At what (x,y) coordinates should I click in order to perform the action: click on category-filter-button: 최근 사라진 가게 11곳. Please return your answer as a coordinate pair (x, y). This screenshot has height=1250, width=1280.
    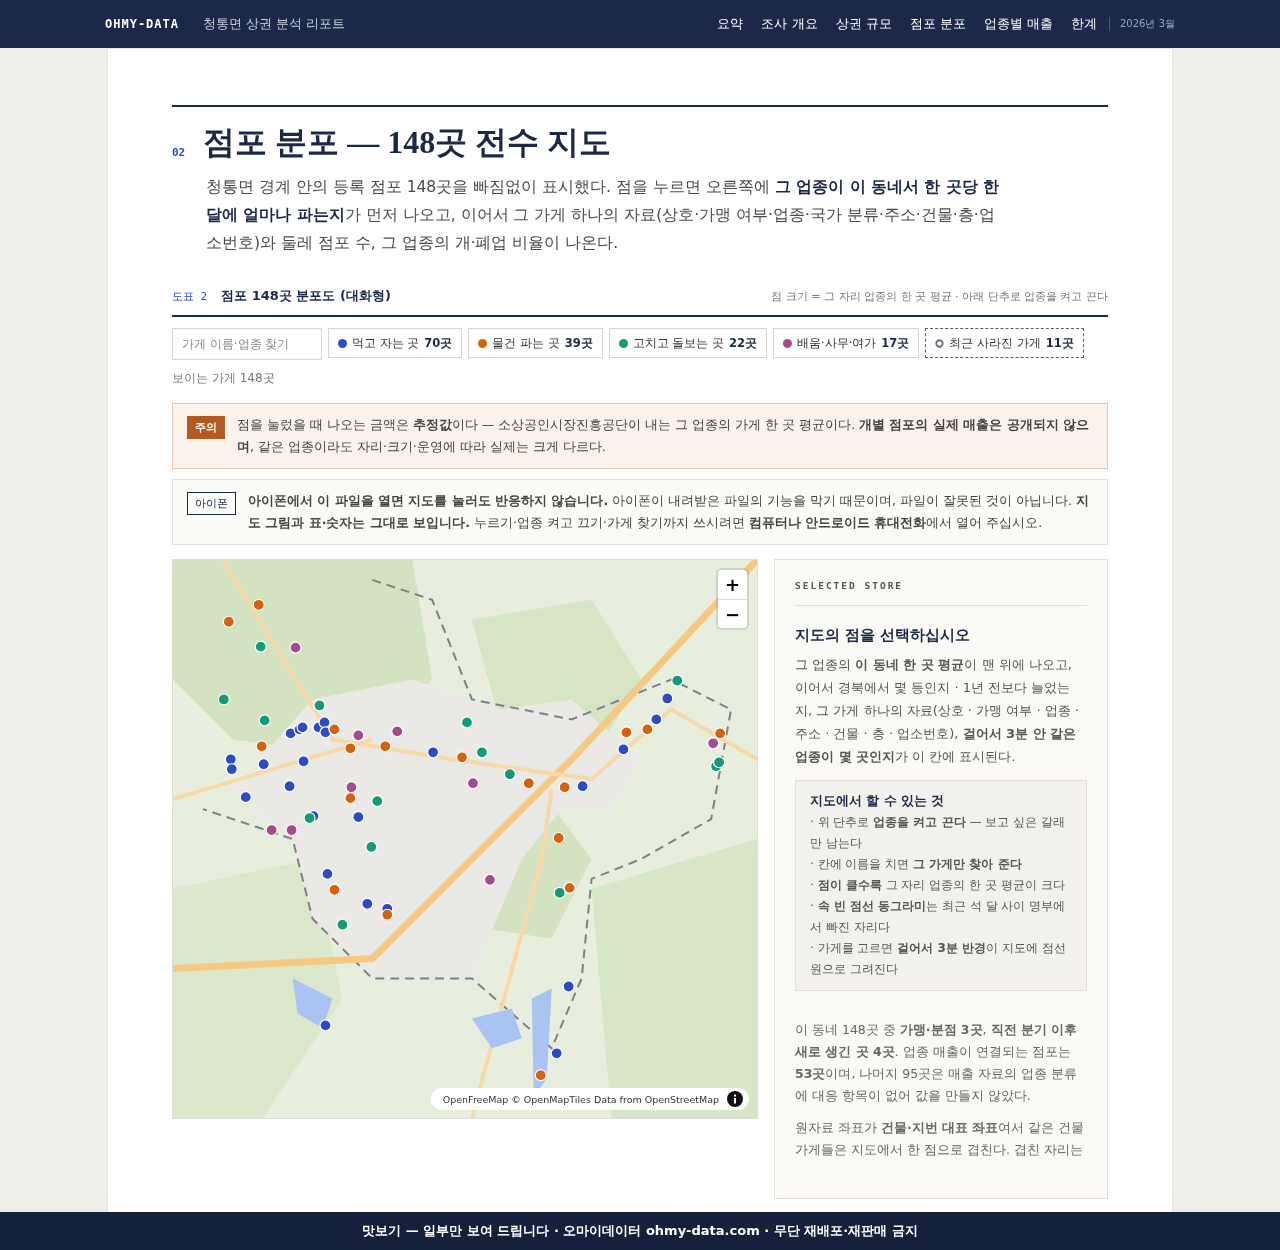
    Looking at the image, I should click on (1004, 343).